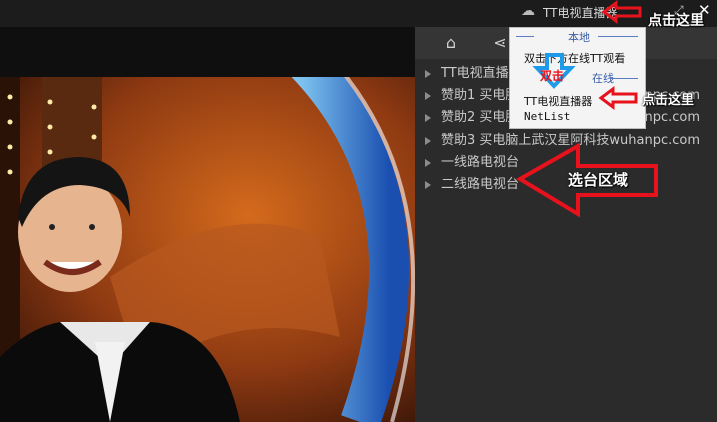  Describe the element at coordinates (528, 11) in the screenshot. I see `cloud-icon: ☁` at that location.